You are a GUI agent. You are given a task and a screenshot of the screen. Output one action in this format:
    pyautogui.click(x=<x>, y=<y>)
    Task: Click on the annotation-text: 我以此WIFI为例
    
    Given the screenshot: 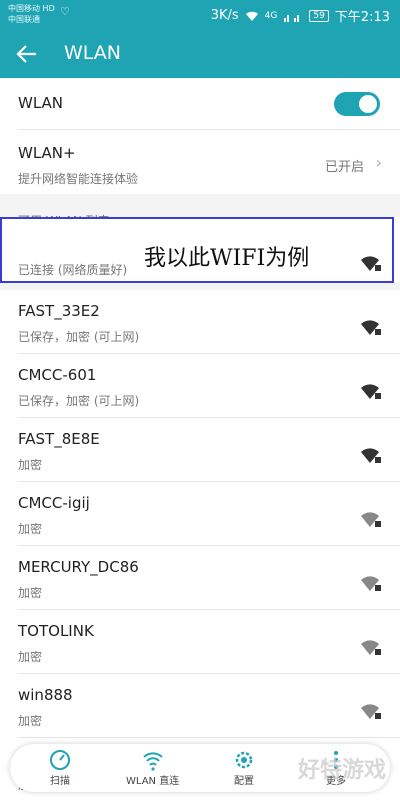 What is the action you would take?
    pyautogui.click(x=227, y=258)
    